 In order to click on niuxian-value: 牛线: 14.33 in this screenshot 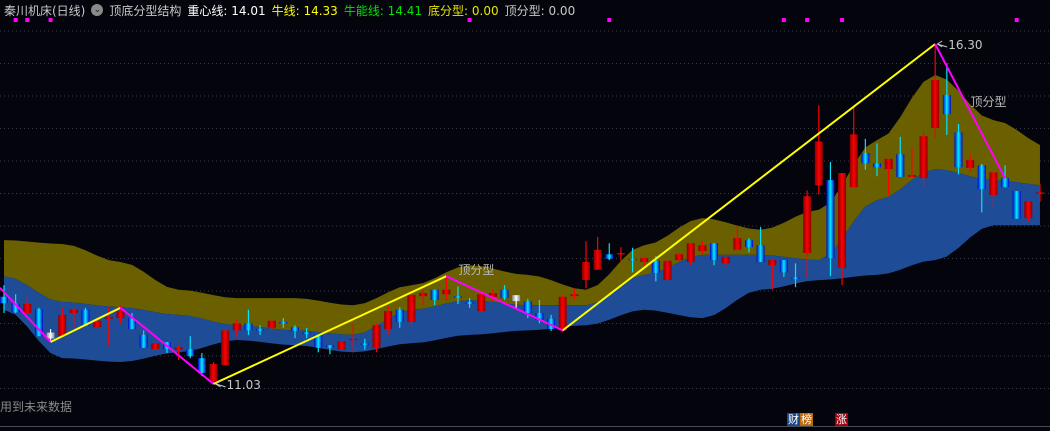, I will do `click(304, 10)`.